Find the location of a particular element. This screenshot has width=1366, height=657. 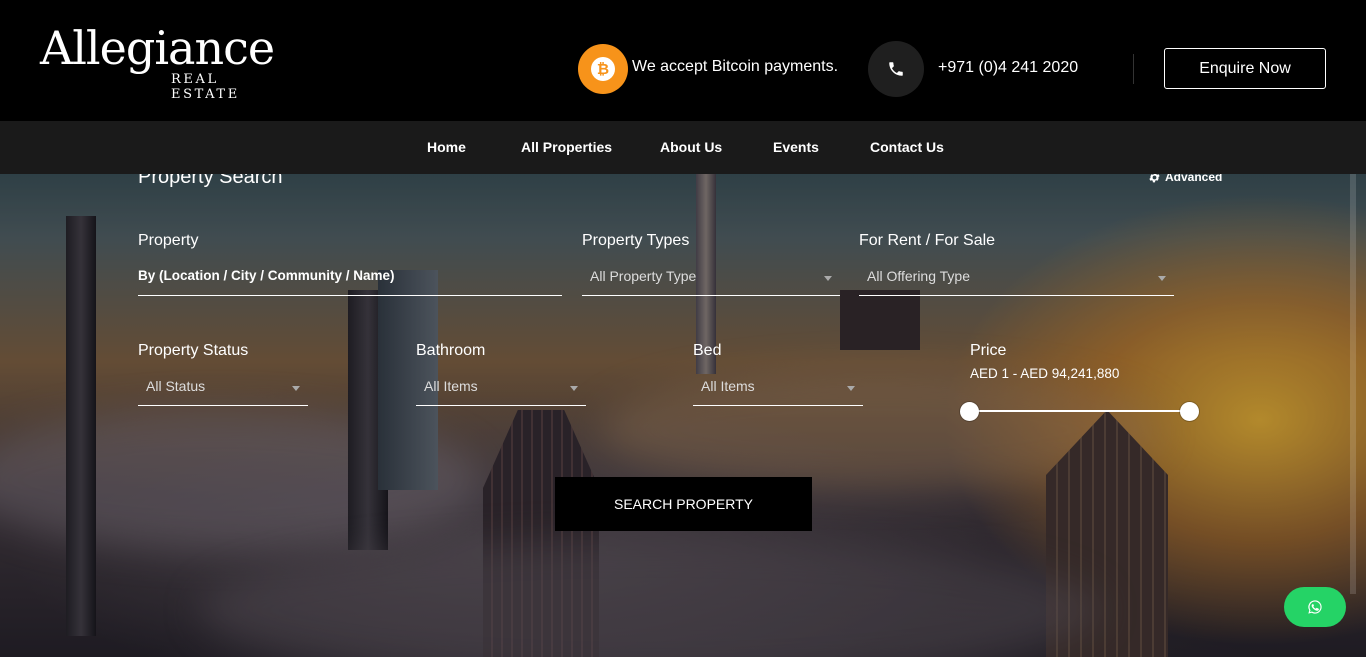

logo-tagline: REAL ESTATE is located at coordinates (205, 87).